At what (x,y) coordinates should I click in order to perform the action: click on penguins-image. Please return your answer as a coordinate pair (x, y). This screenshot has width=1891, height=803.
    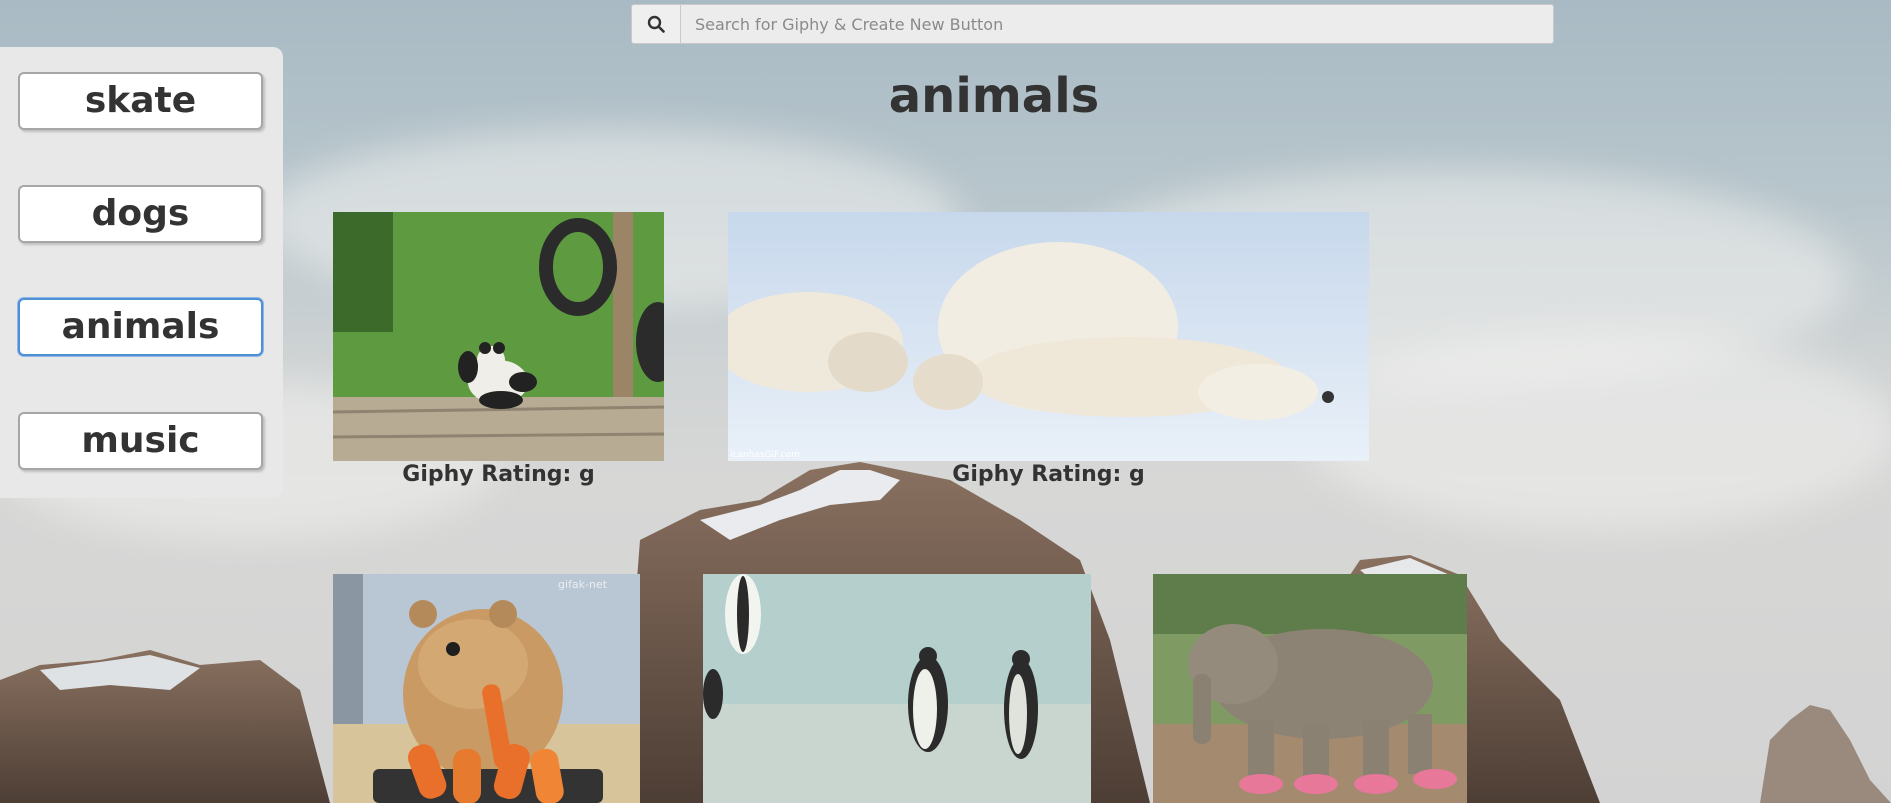
    Looking at the image, I should click on (897, 688).